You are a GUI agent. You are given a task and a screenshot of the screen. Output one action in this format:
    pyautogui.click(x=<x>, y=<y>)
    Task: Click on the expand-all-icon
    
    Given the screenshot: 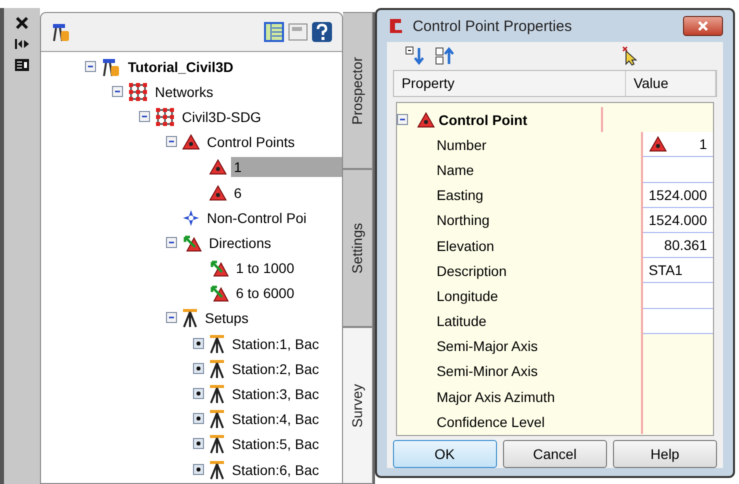 What is the action you would take?
    pyautogui.click(x=444, y=56)
    